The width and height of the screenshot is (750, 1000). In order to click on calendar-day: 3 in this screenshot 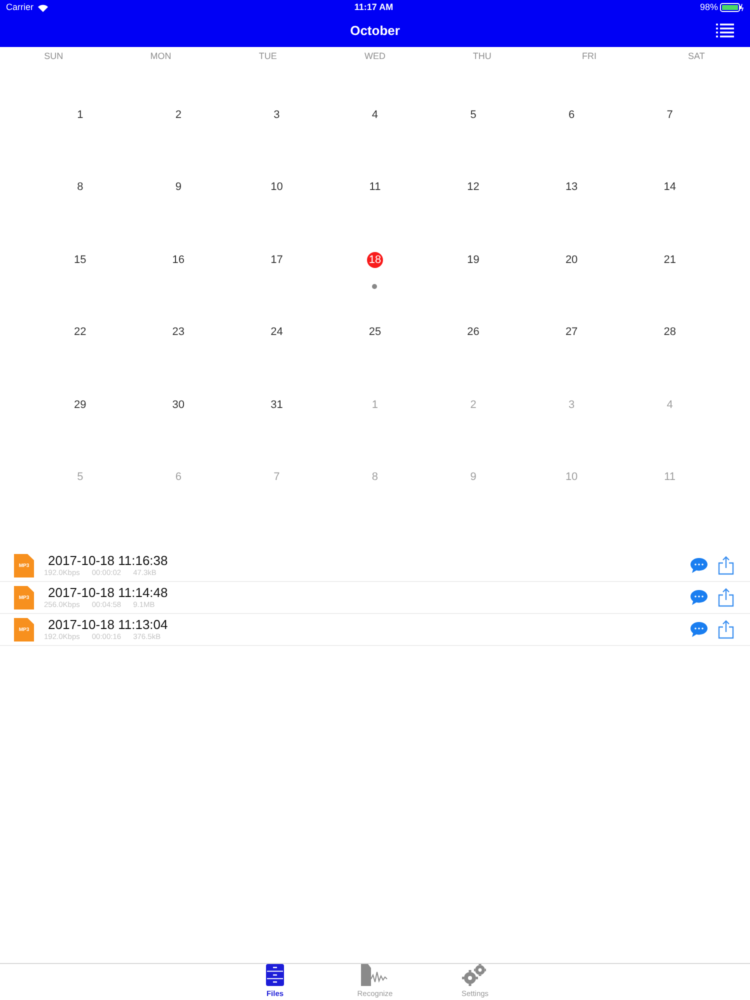, I will do `click(276, 115)`.